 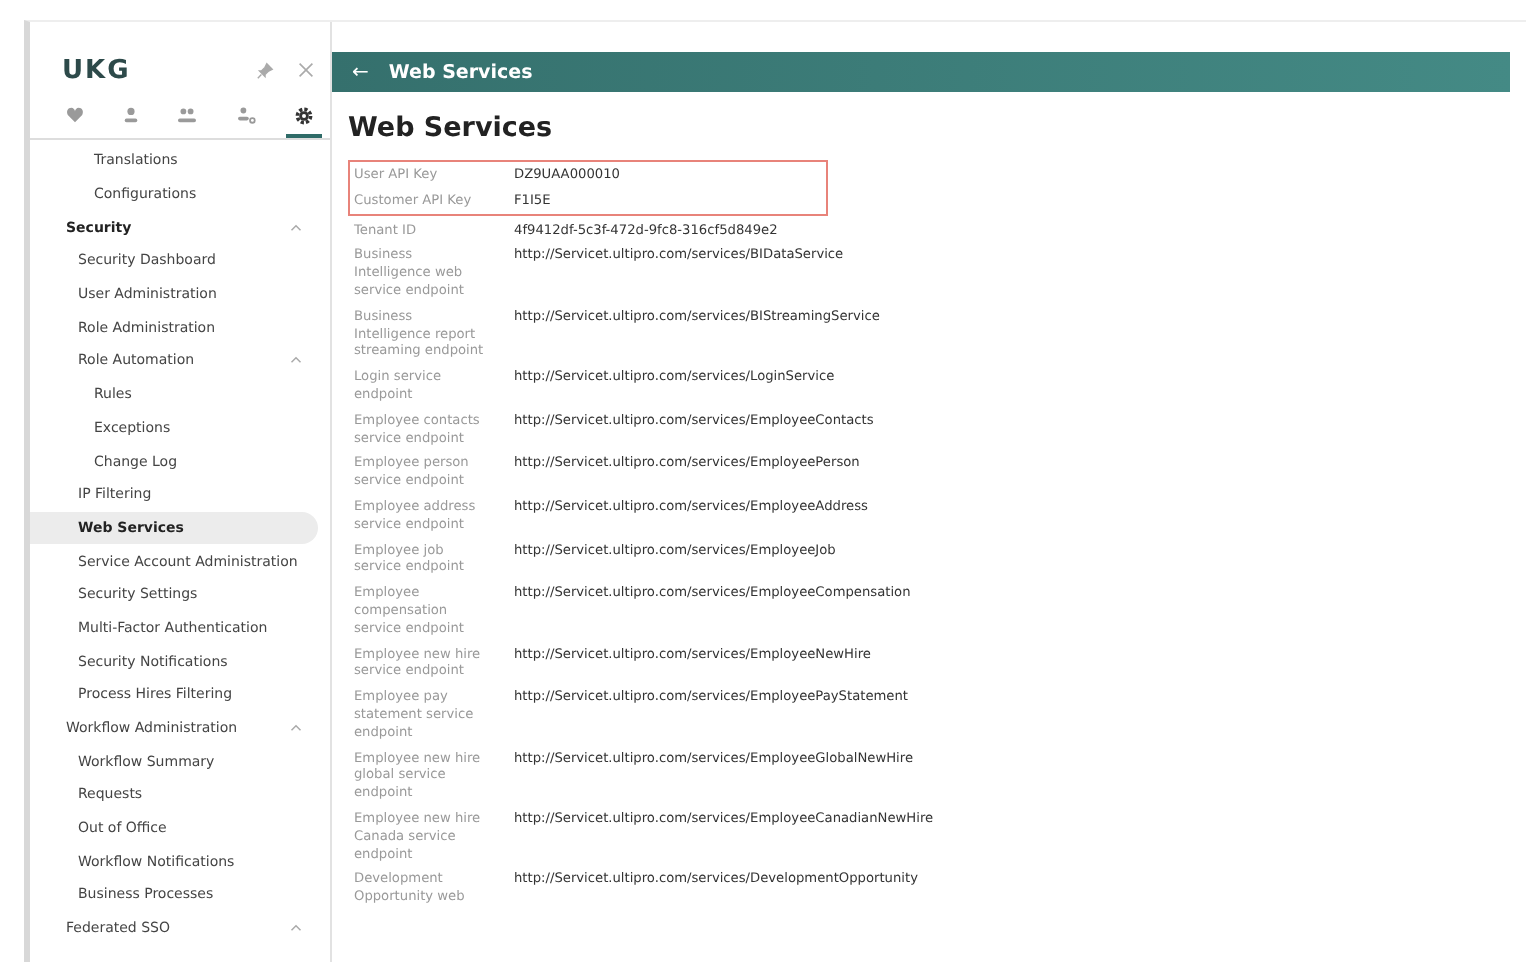 What do you see at coordinates (360, 72) in the screenshot?
I see `back-button: ←` at bounding box center [360, 72].